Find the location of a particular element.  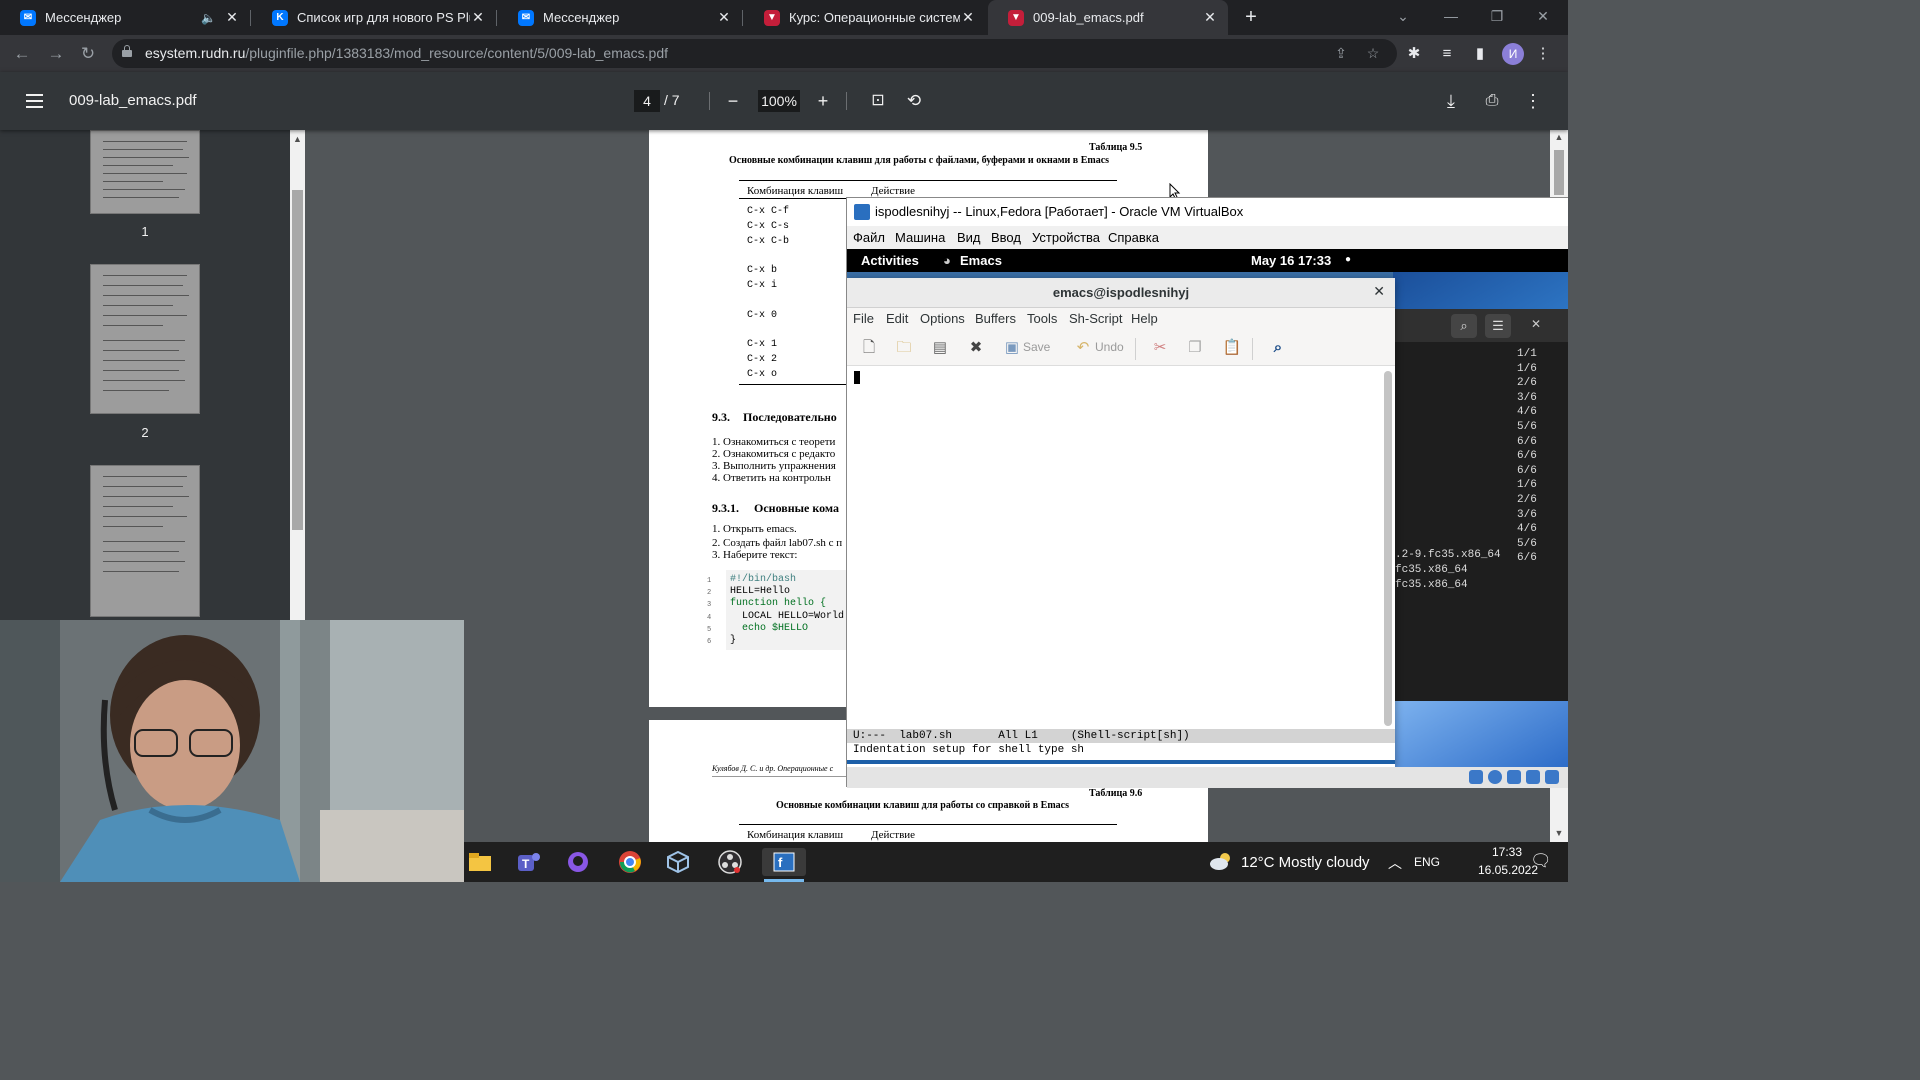

clock: May 16 17:33 is located at coordinates (1291, 260).